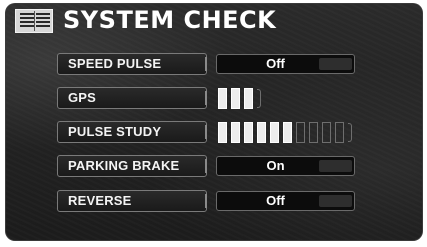 The width and height of the screenshot is (427, 247). Describe the element at coordinates (115, 131) in the screenshot. I see `pulse-study-label: PULSE STUDY` at that location.